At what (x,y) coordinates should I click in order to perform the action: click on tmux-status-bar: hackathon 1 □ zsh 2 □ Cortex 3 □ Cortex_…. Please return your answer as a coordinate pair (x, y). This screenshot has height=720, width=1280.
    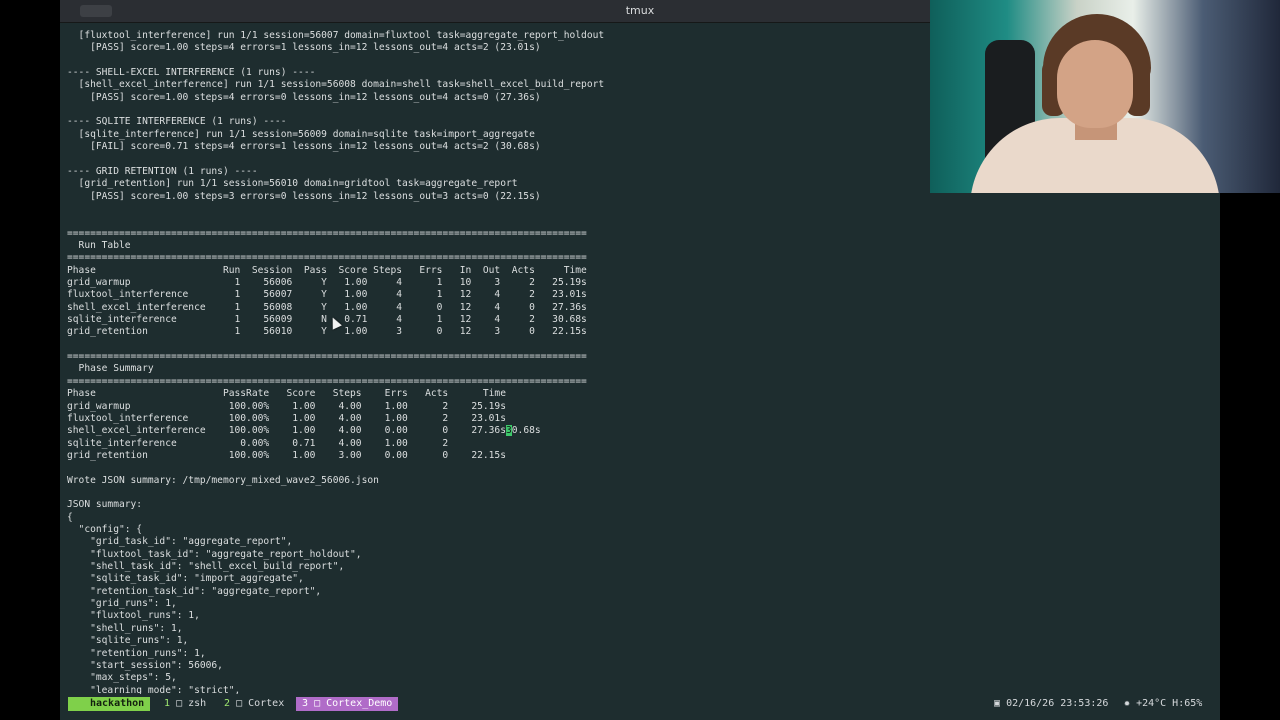
    Looking at the image, I should click on (640, 704).